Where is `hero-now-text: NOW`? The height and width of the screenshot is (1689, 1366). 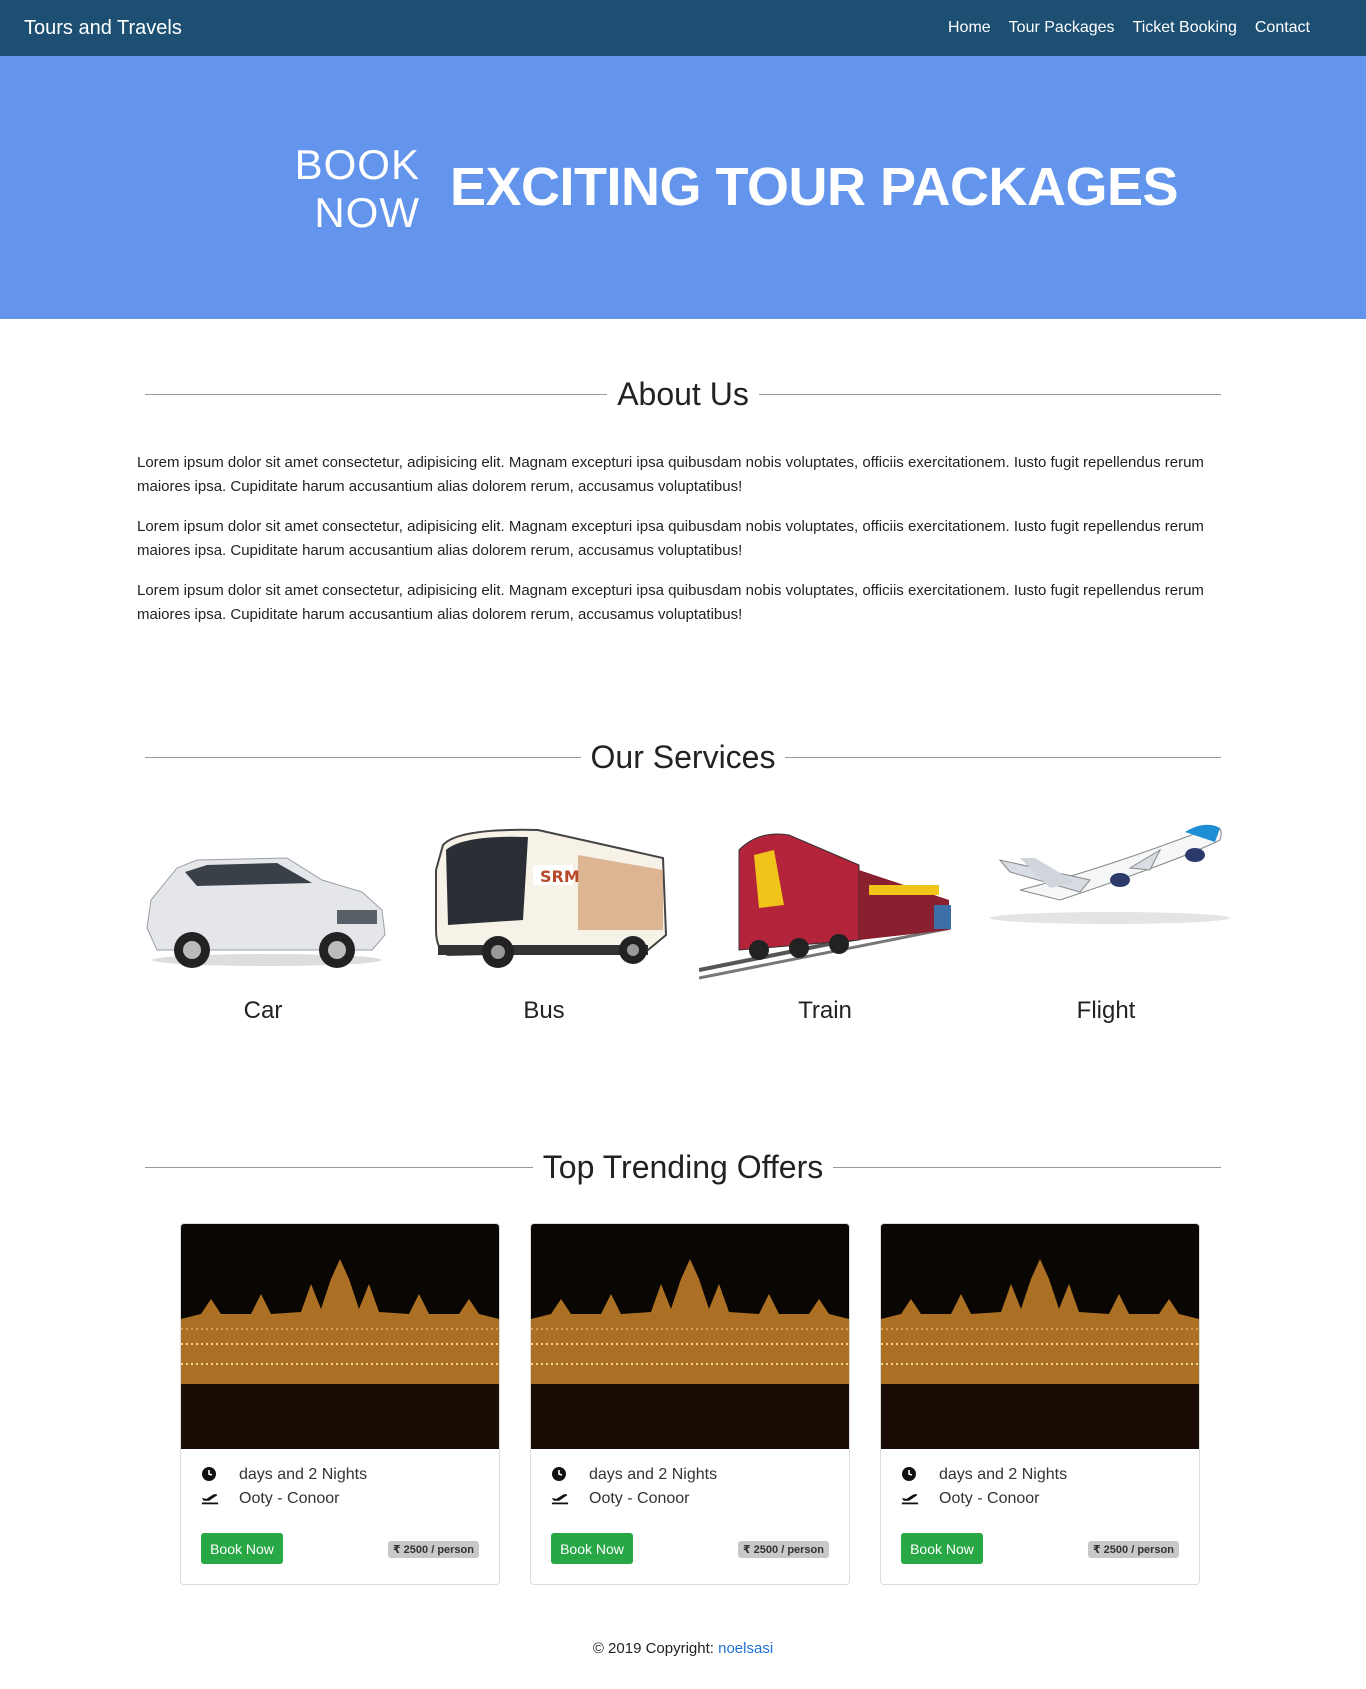 hero-now-text: NOW is located at coordinates (367, 212).